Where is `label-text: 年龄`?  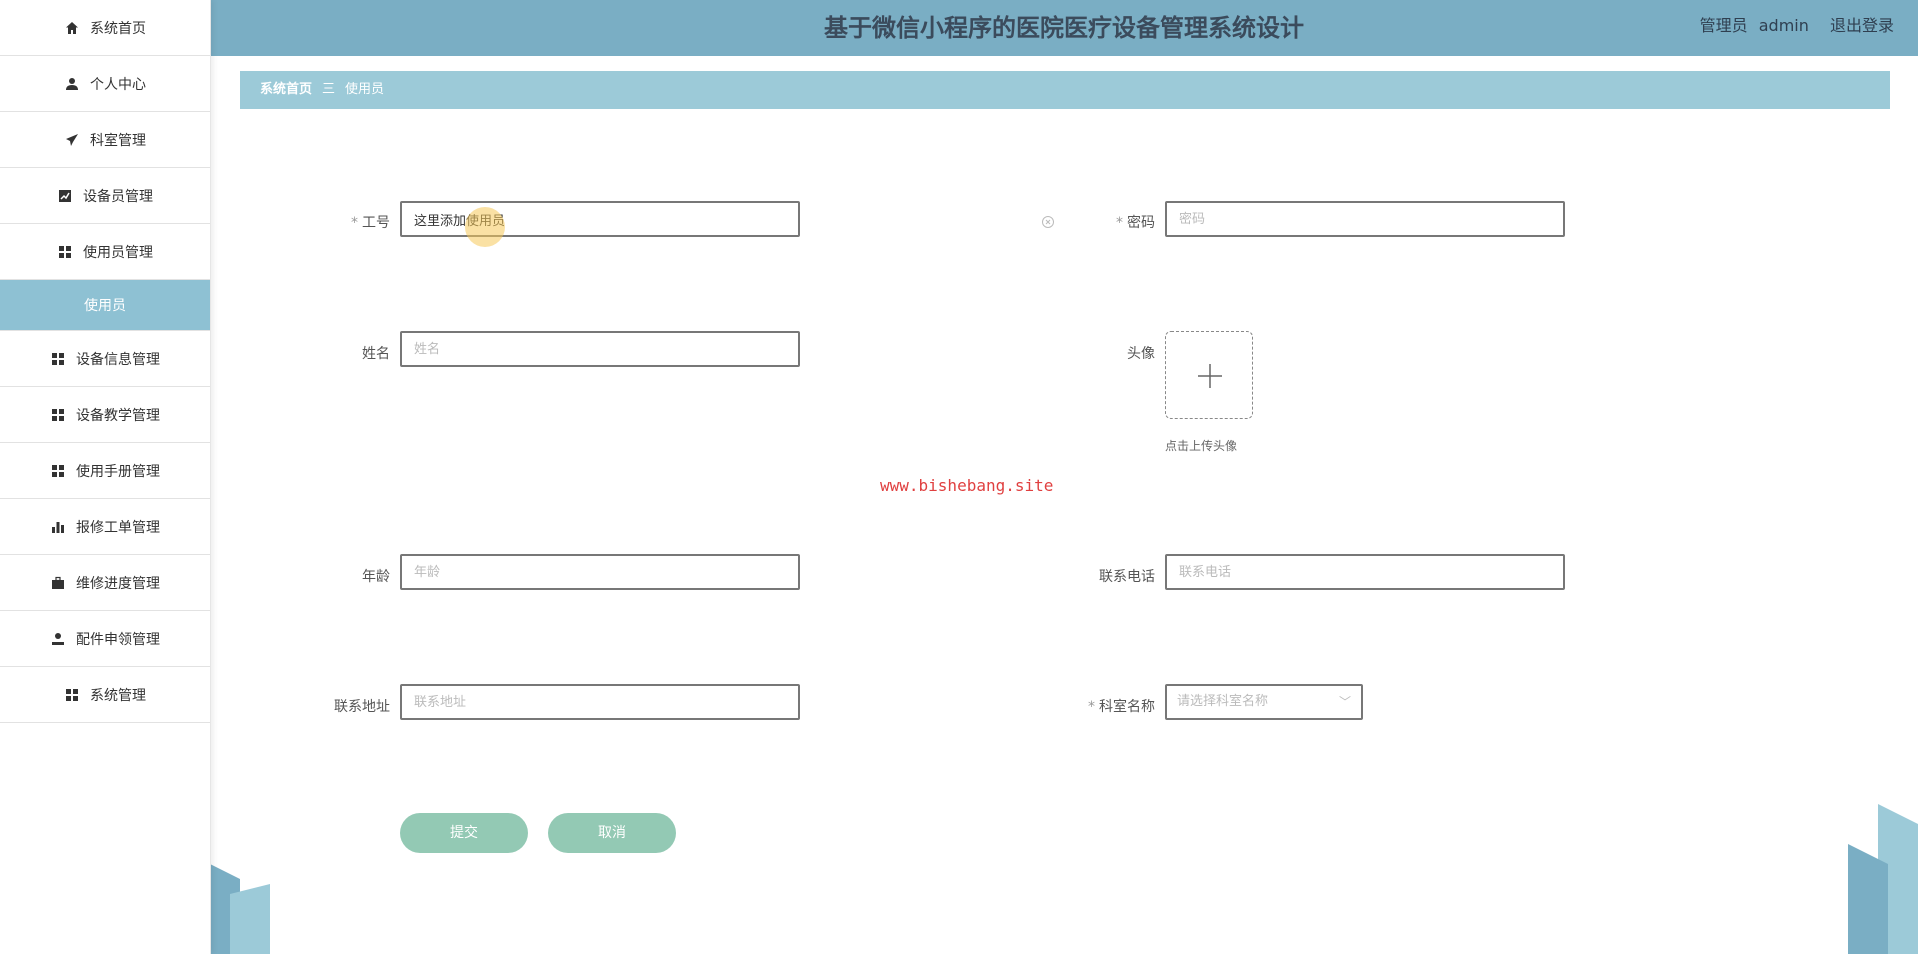
label-text: 年龄 is located at coordinates (376, 577).